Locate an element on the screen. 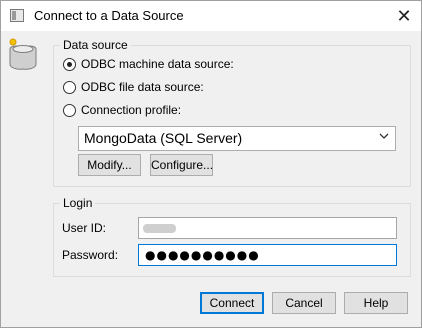 Image resolution: width=422 pixels, height=328 pixels. cancel-button: Cancel is located at coordinates (304, 303).